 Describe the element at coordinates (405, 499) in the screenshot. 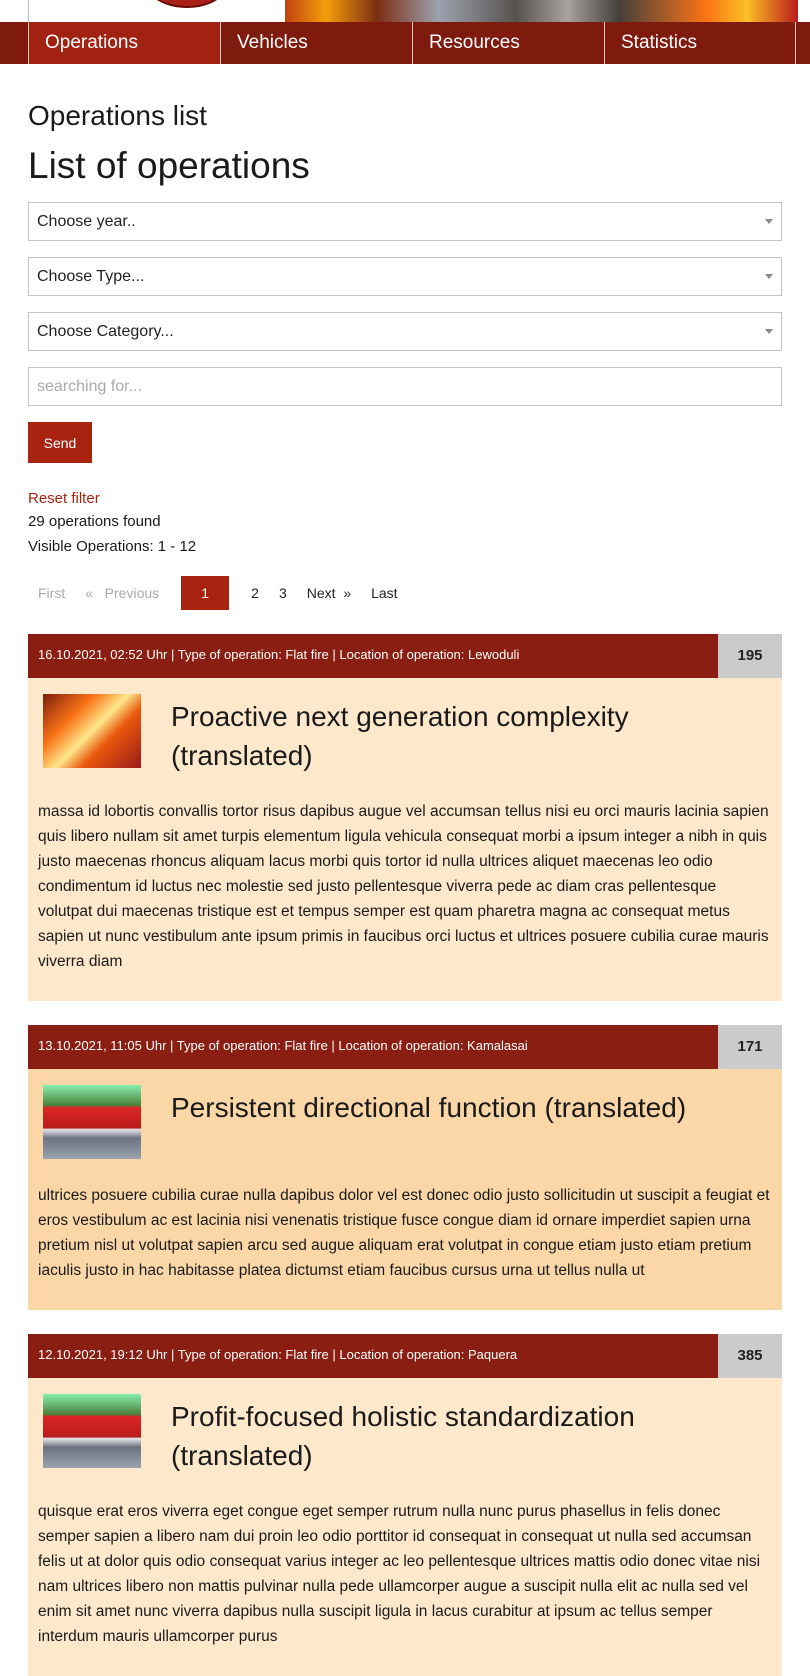

I see `reset-filter-link: Reset filter` at that location.